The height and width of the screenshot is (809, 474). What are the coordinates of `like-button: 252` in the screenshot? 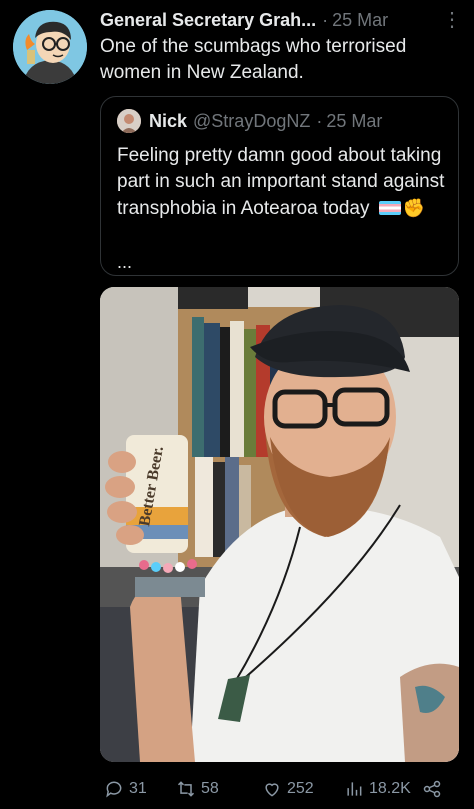 It's located at (288, 789).